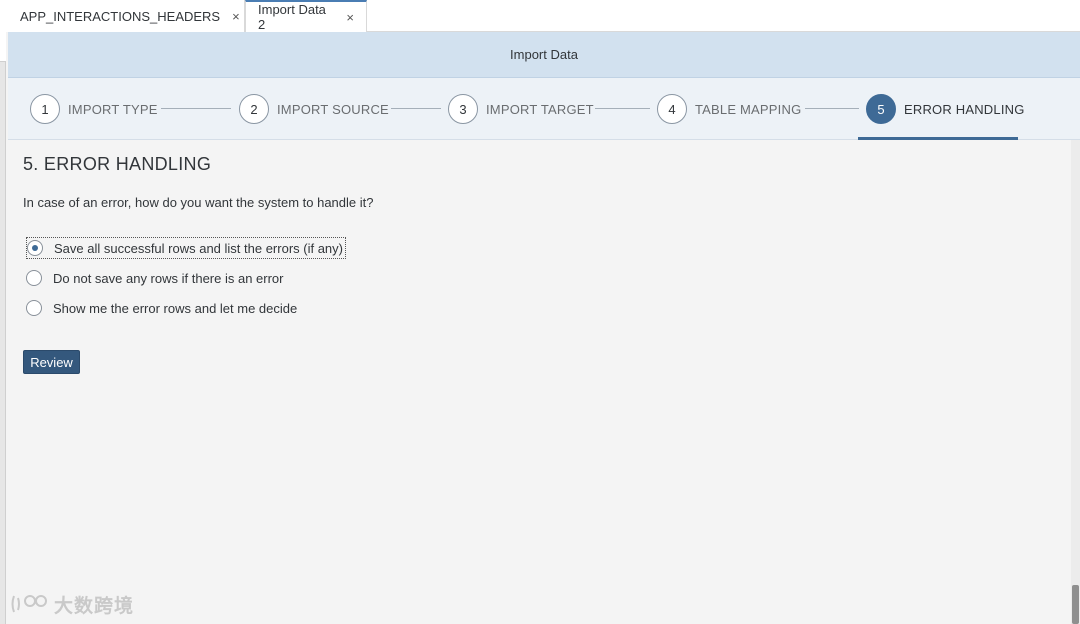 This screenshot has width=1080, height=624. I want to click on step-table-mapping: 4 TABLE MAPPING, so click(729, 109).